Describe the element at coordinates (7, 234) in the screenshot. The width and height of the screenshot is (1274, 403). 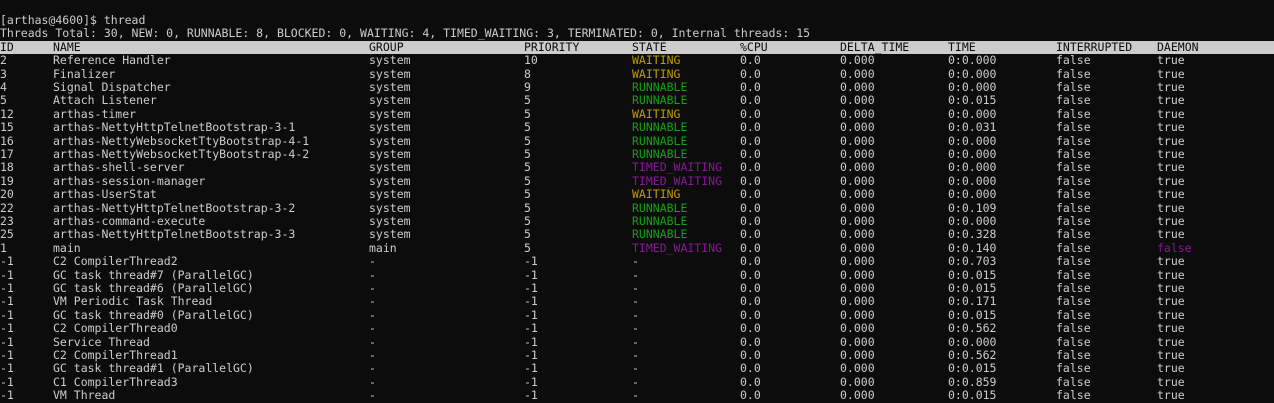
I see `thread-id: 25` at that location.